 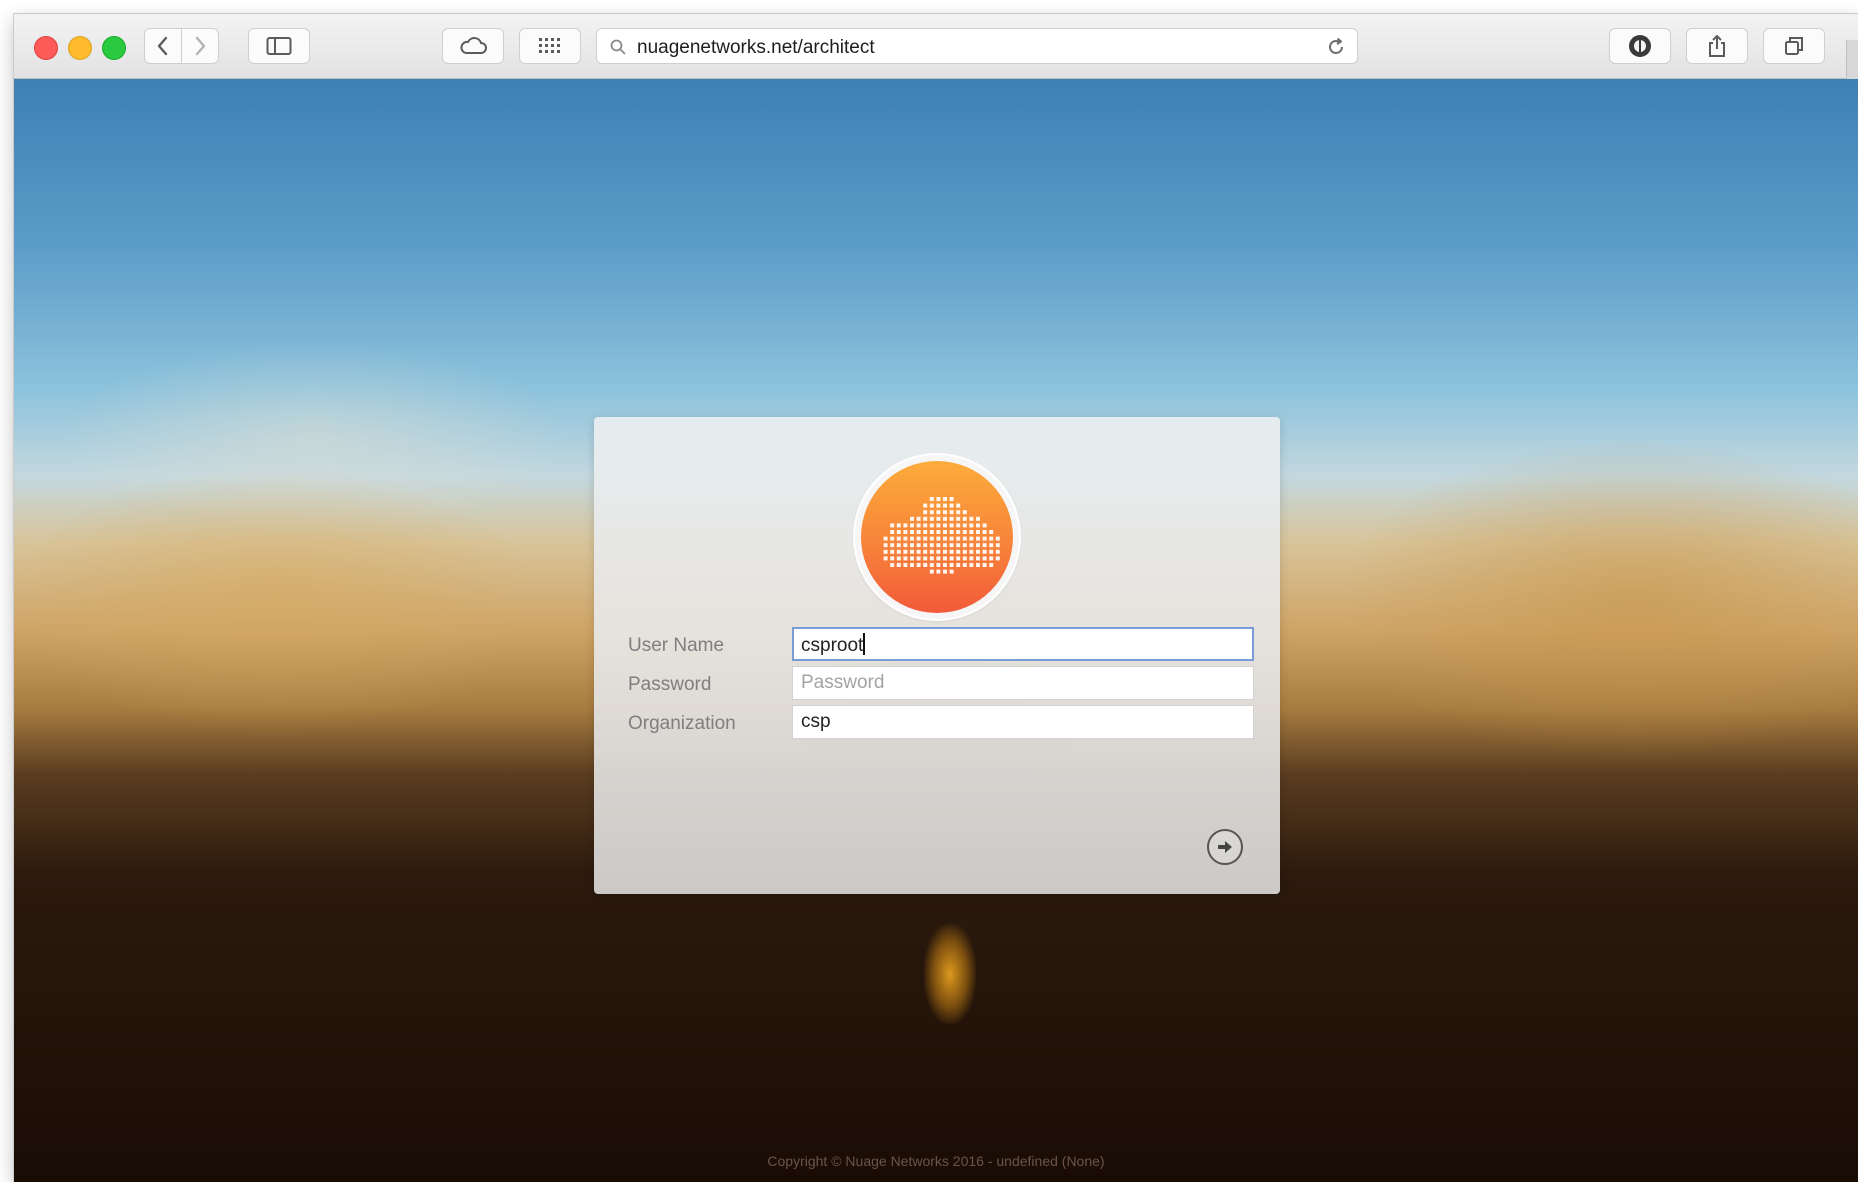 I want to click on password-placeholder: Password, so click(x=843, y=682).